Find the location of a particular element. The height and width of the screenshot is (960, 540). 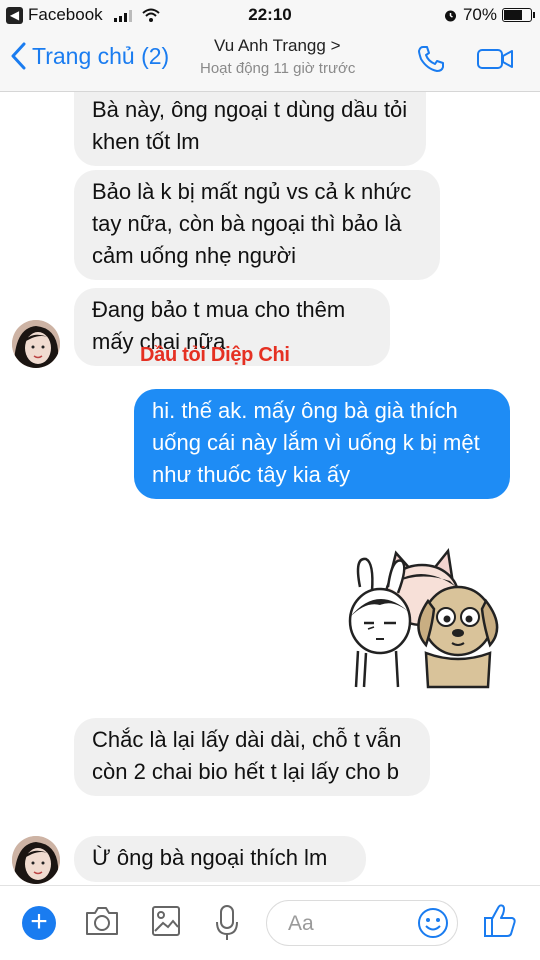

alarm-icon is located at coordinates (450, 15).